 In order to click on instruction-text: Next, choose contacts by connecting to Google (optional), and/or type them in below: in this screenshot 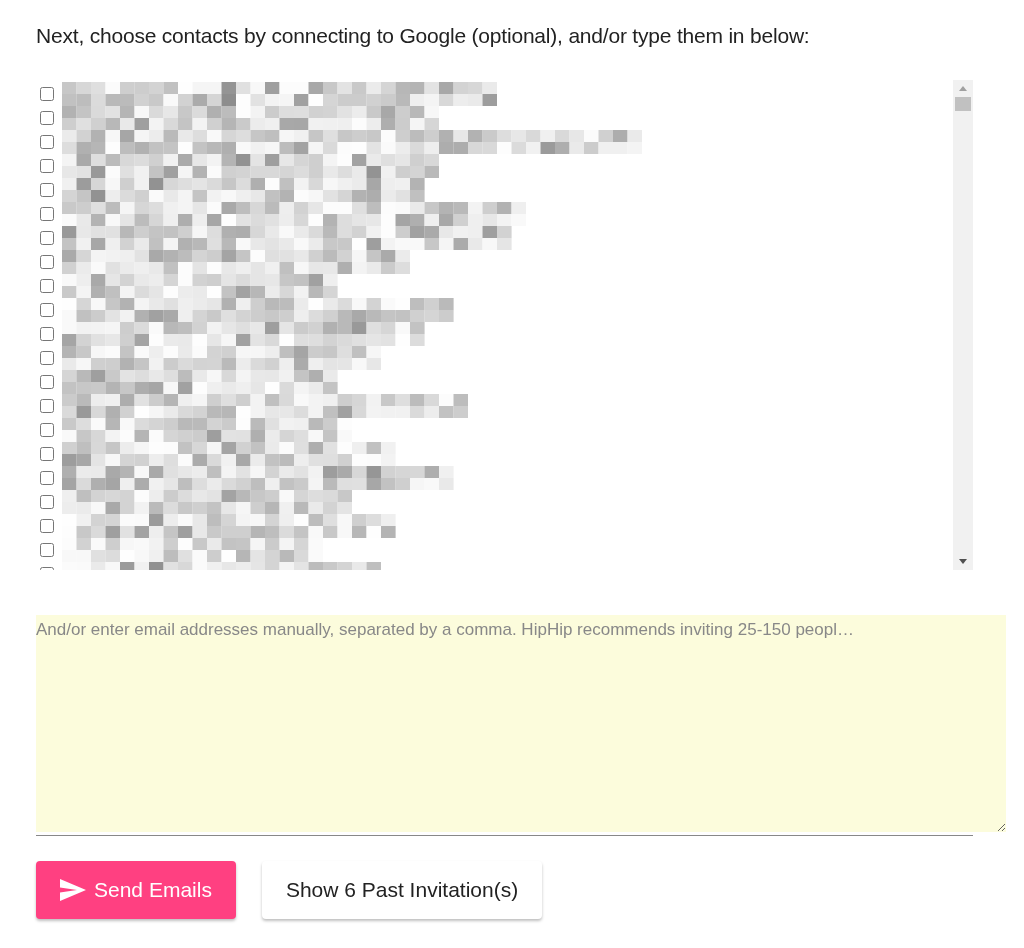, I will do `click(423, 36)`.